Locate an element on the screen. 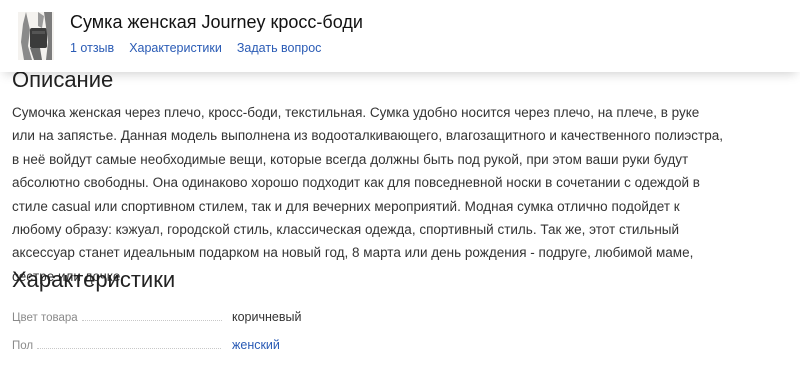 The height and width of the screenshot is (369, 800). header-links: 1 отзыв Характеристики Задать вопрос is located at coordinates (195, 48).